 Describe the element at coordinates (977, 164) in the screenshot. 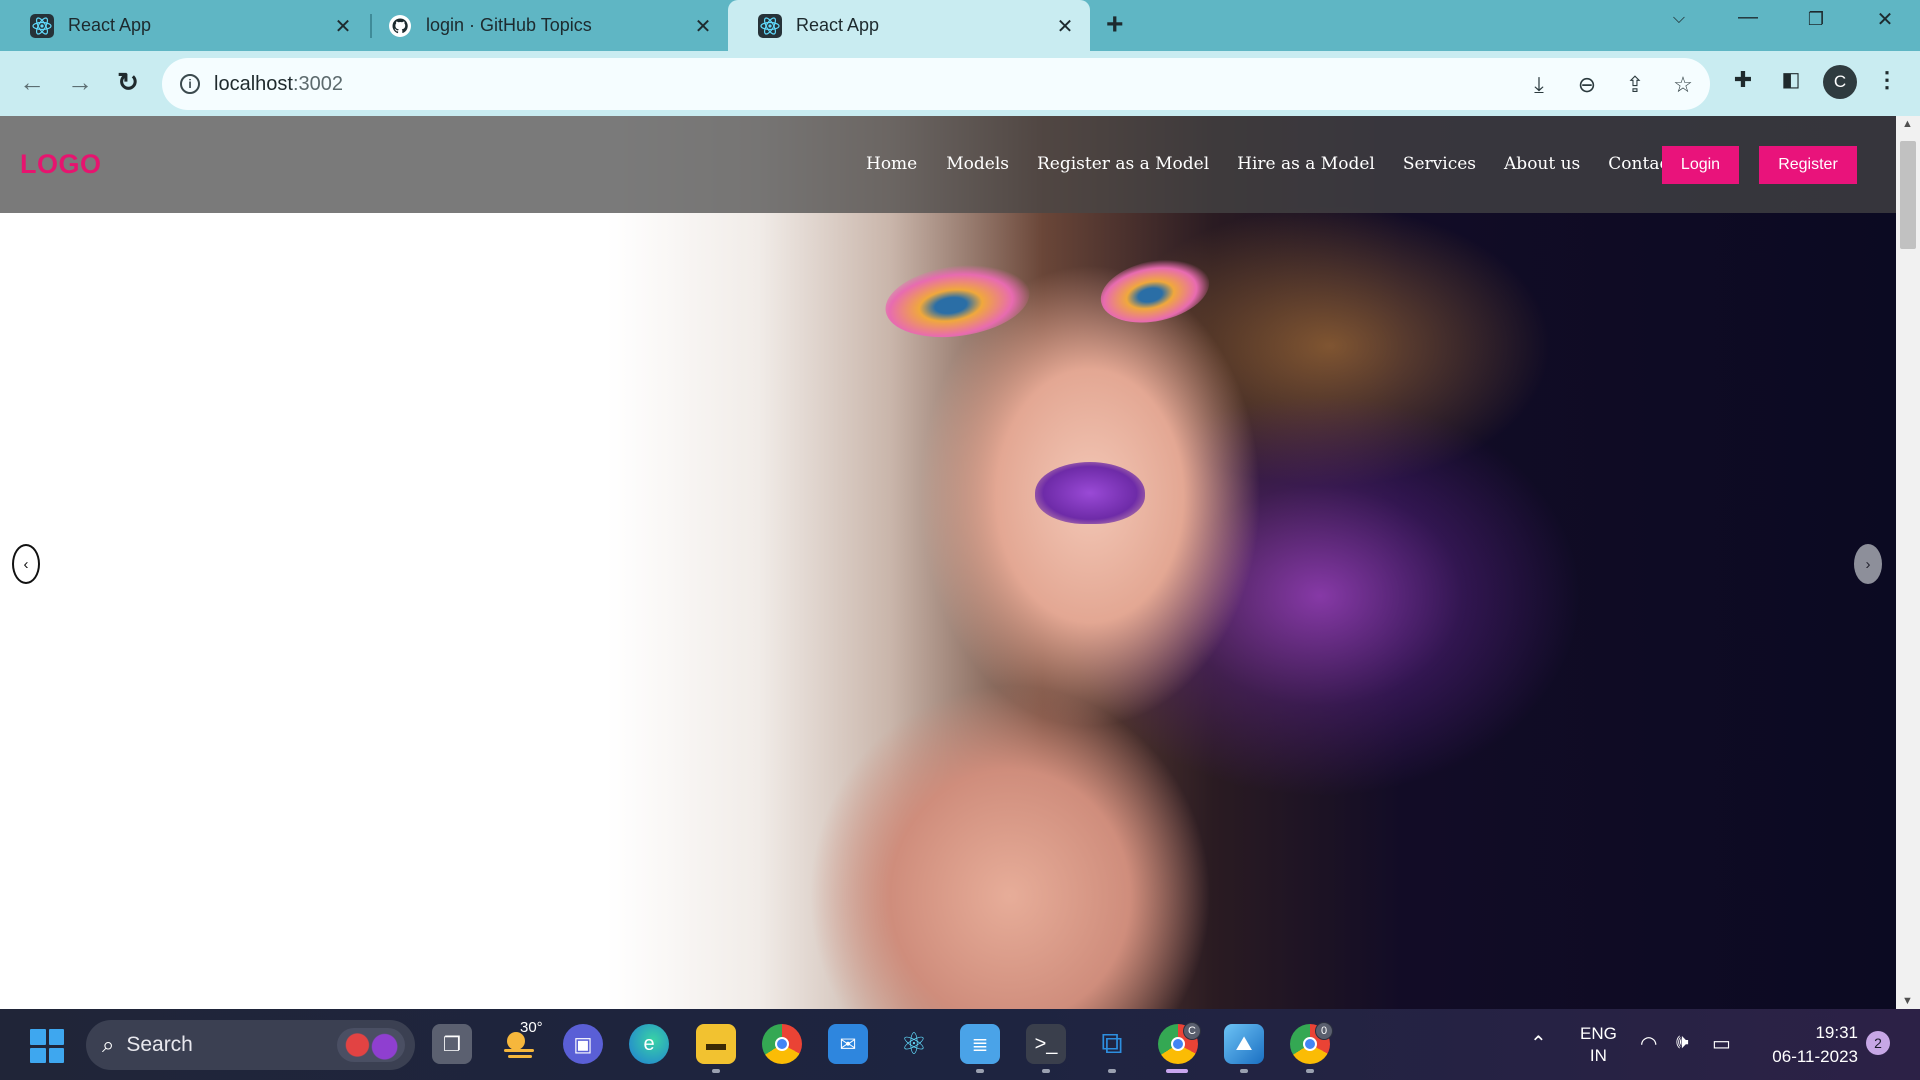

I see `nav-models: Models` at that location.